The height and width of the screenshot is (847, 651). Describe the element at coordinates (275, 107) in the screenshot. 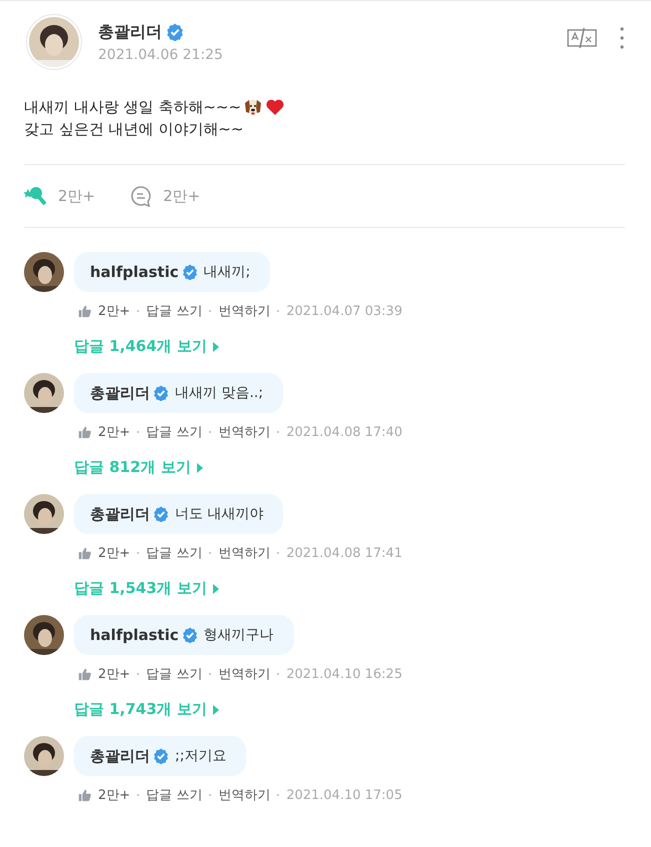

I see `heart-icon` at that location.